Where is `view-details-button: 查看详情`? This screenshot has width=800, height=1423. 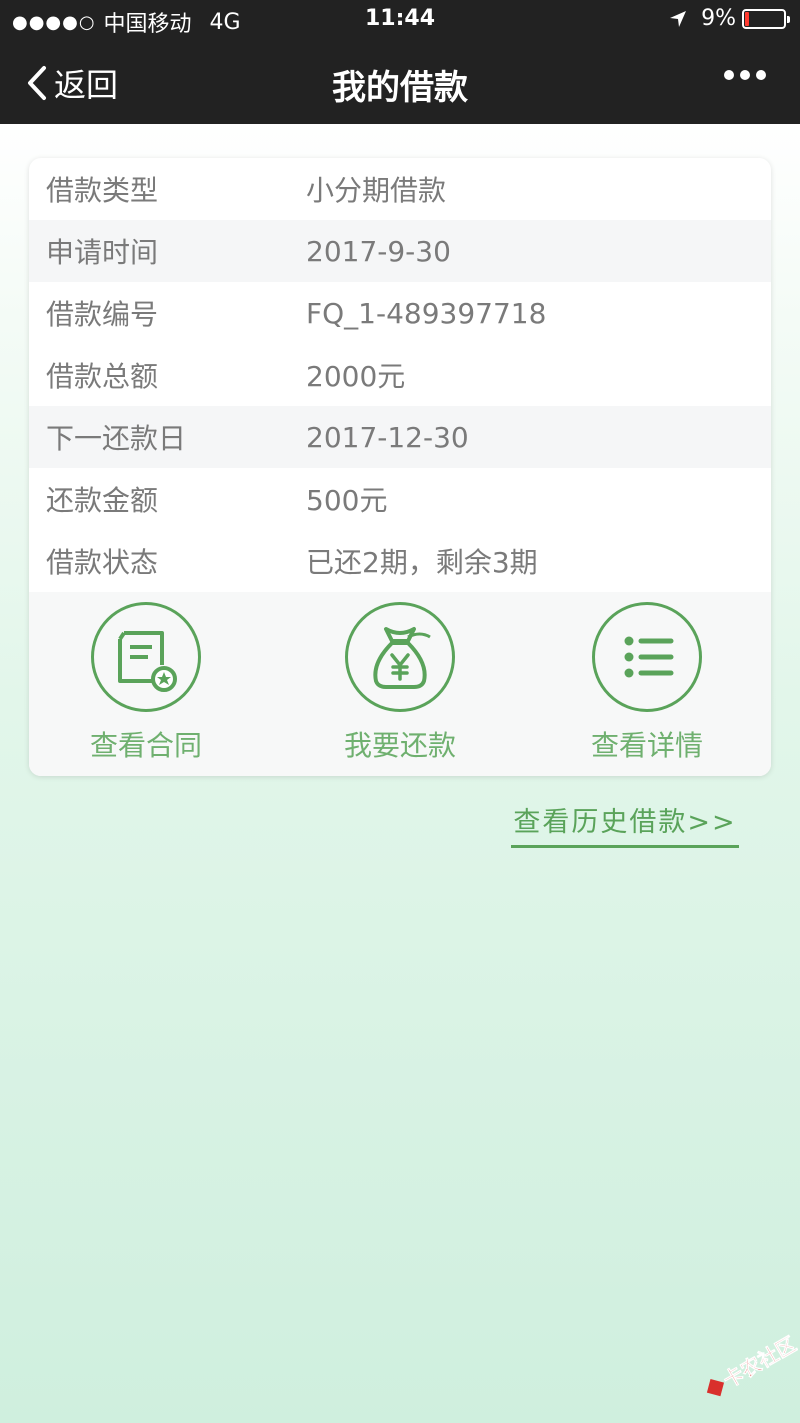 view-details-button: 查看详情 is located at coordinates (647, 687).